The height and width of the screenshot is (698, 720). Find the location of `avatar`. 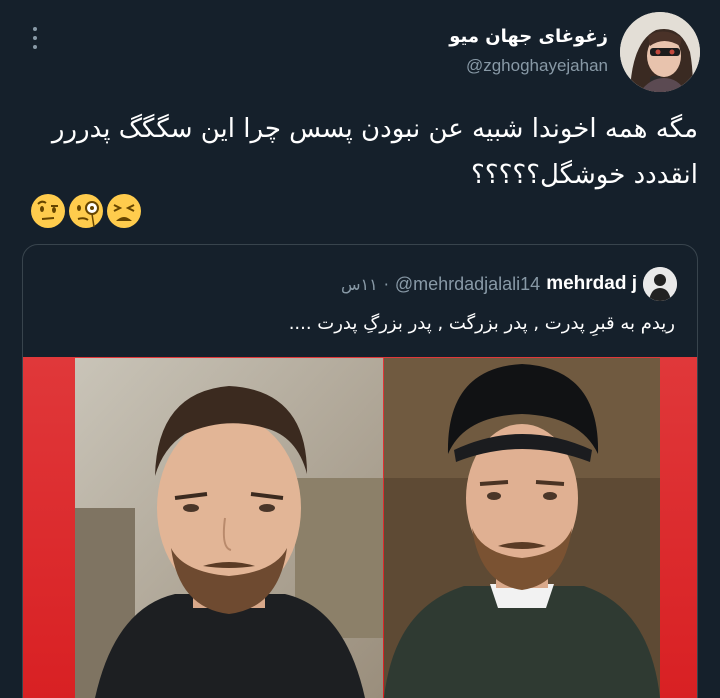

avatar is located at coordinates (660, 52).